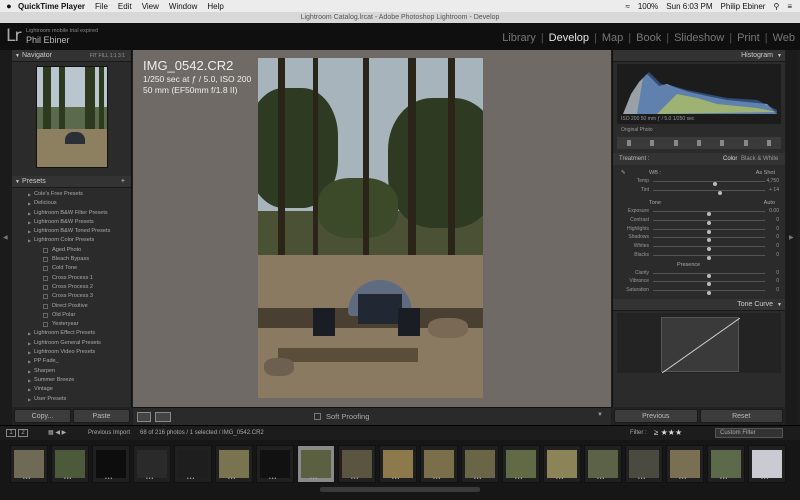 This screenshot has width=800, height=500. What do you see at coordinates (745, 143) in the screenshot?
I see `radial-filter-icon` at bounding box center [745, 143].